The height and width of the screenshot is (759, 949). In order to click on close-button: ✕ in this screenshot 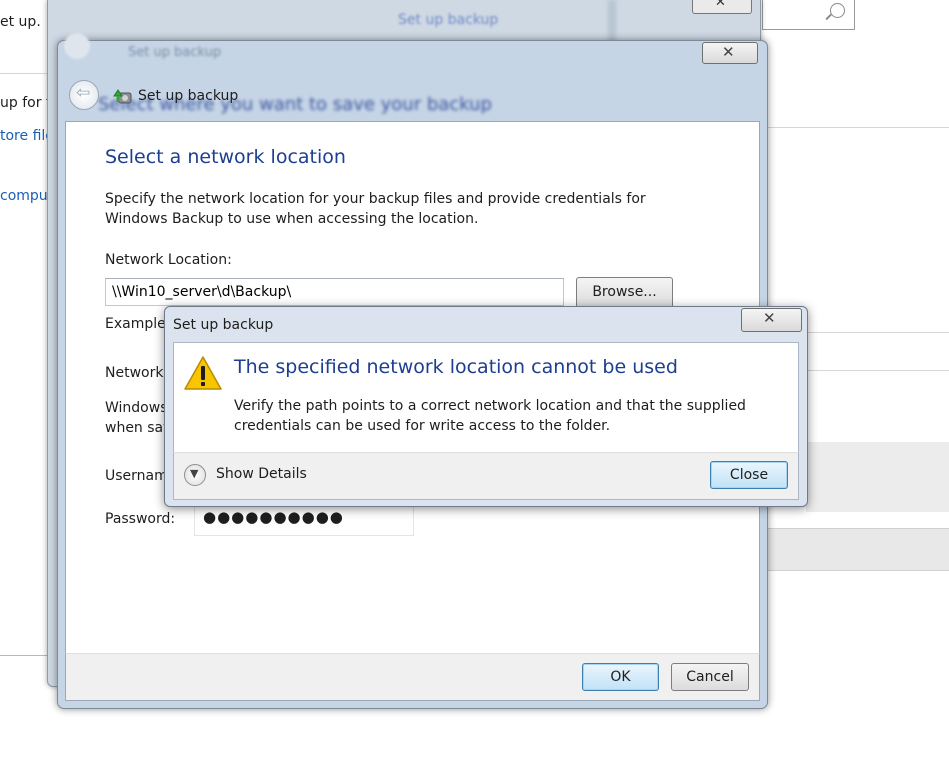, I will do `click(730, 53)`.